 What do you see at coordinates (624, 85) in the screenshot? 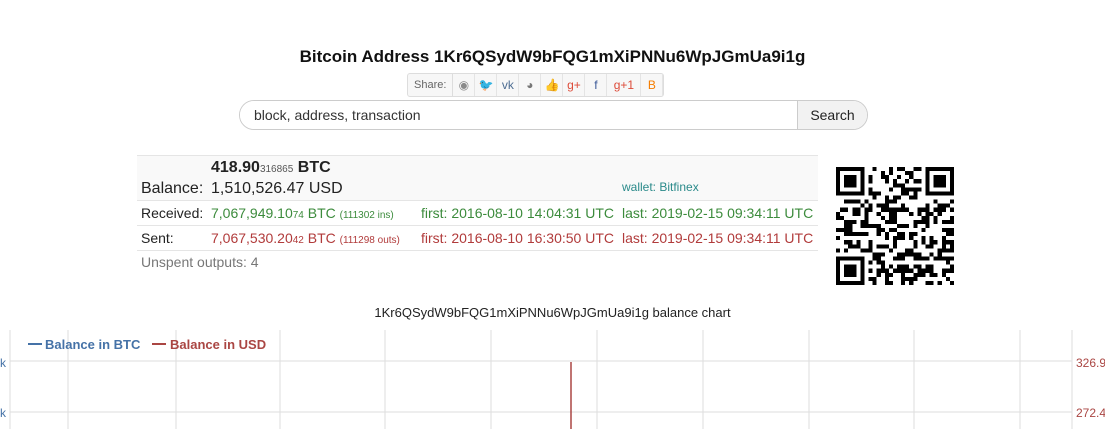
I see `google-plus-one-icon: g+1` at bounding box center [624, 85].